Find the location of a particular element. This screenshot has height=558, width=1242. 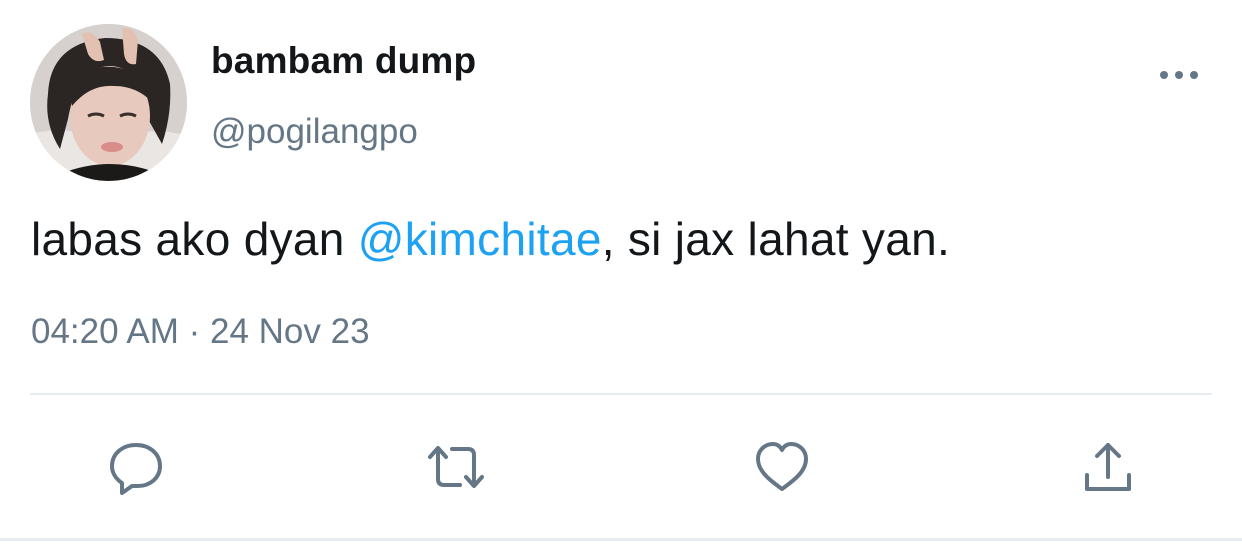

like-button is located at coordinates (782, 467).